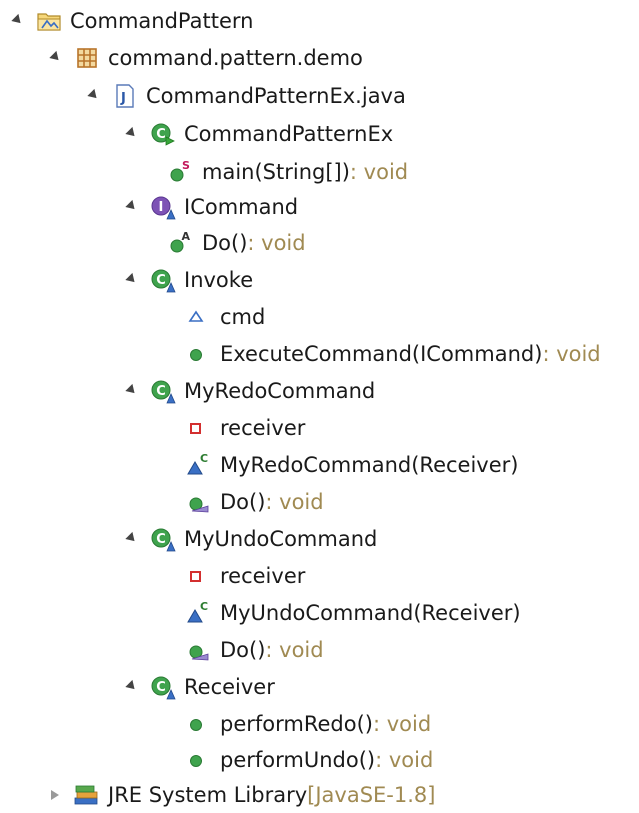 The width and height of the screenshot is (639, 813). I want to click on member-label: performUndo(), so click(298, 759).